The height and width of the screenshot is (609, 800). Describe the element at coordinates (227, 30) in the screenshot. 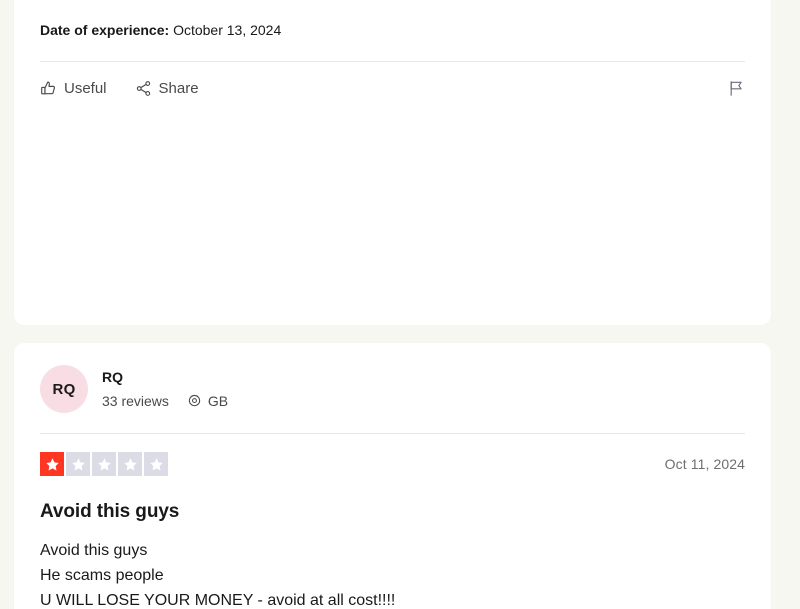

I see `date-of-experience-value: October 13, 2024` at that location.